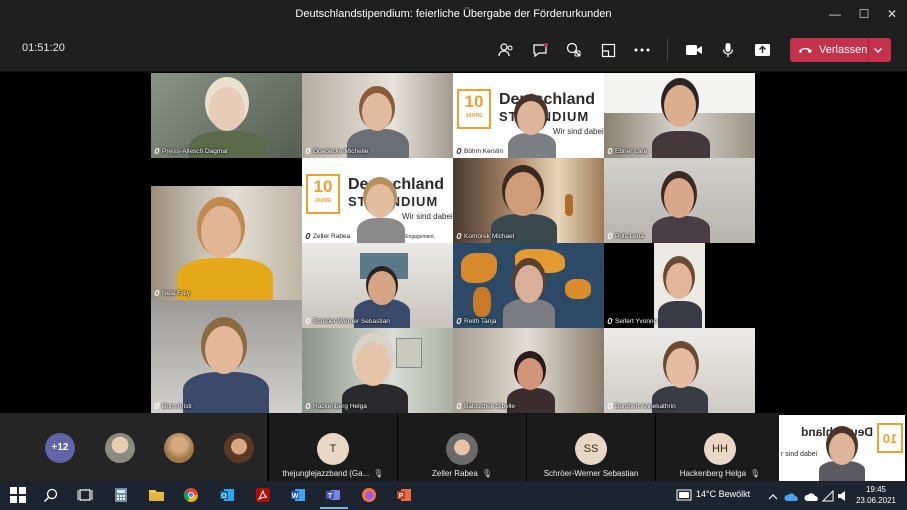 This screenshot has width=907, height=510. Describe the element at coordinates (333, 473) in the screenshot. I see `participant-label: thejunglejazzband (Ga... 🎙` at that location.